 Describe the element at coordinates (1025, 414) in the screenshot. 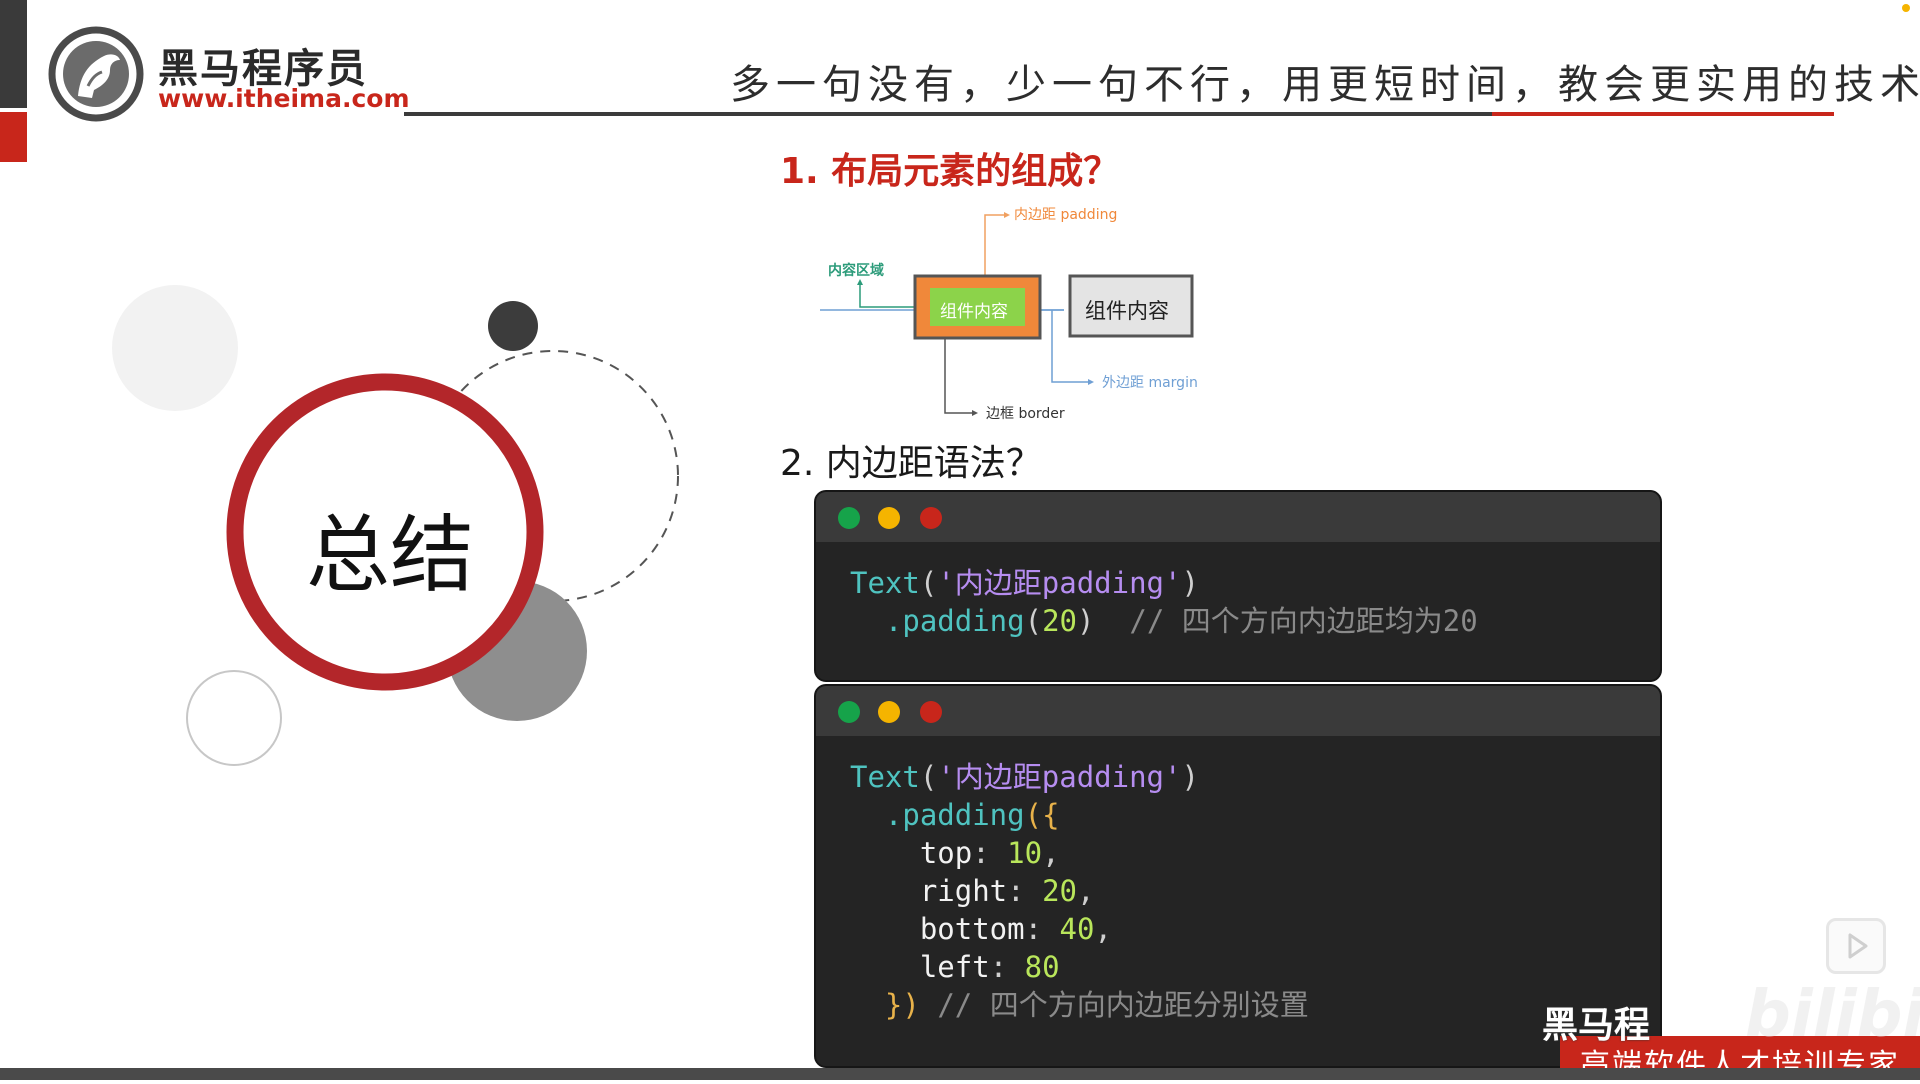

I see `border-label: 边框 border` at that location.